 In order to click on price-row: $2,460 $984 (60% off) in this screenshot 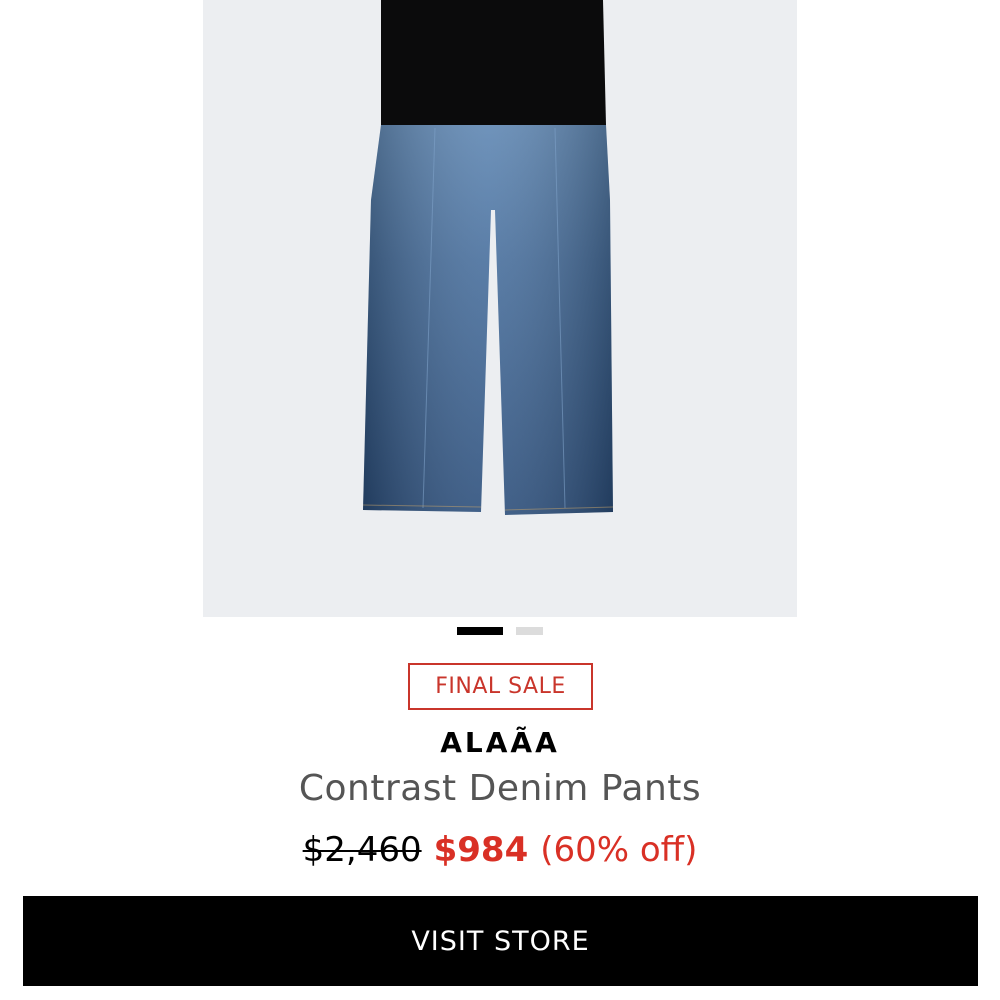, I will do `click(500, 850)`.